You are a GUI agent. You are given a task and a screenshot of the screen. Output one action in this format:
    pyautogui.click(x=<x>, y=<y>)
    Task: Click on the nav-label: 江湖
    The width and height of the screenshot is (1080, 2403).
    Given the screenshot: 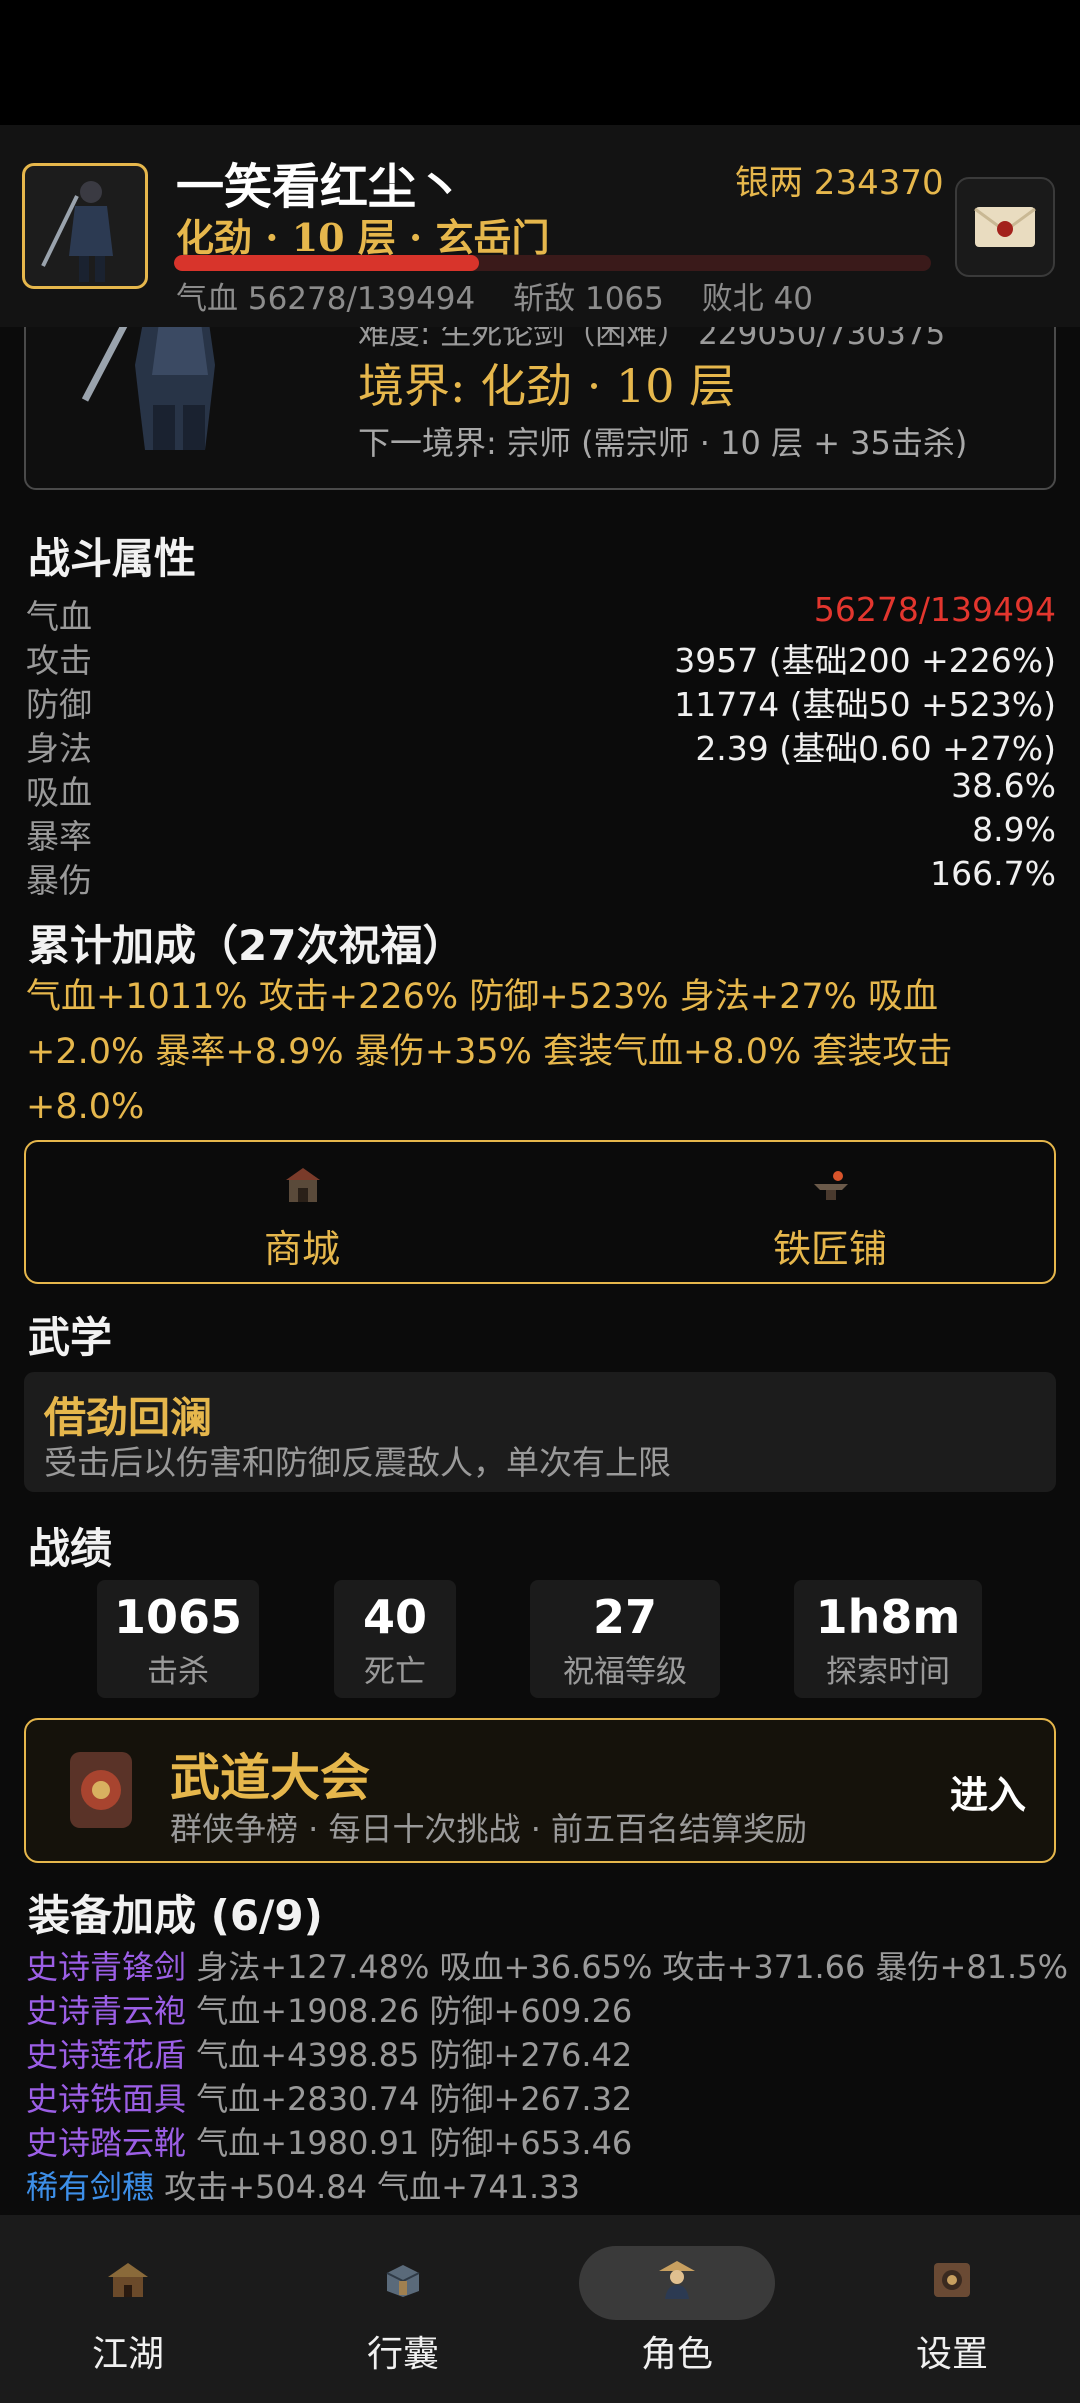 What is the action you would take?
    pyautogui.click(x=127, y=2354)
    